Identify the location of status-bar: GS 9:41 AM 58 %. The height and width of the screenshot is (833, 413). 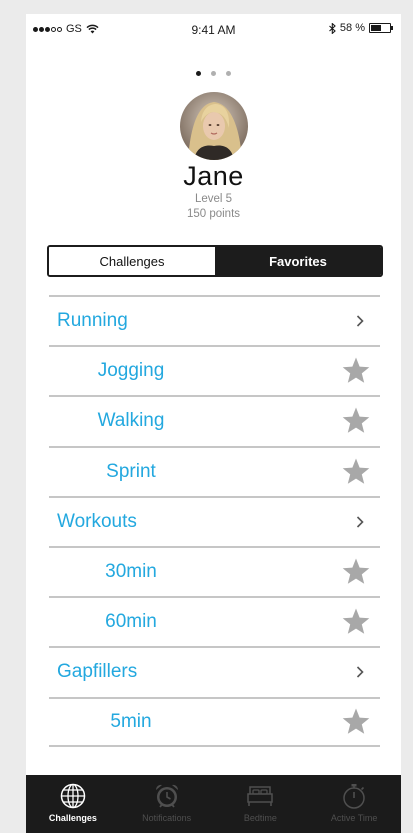
(213, 29).